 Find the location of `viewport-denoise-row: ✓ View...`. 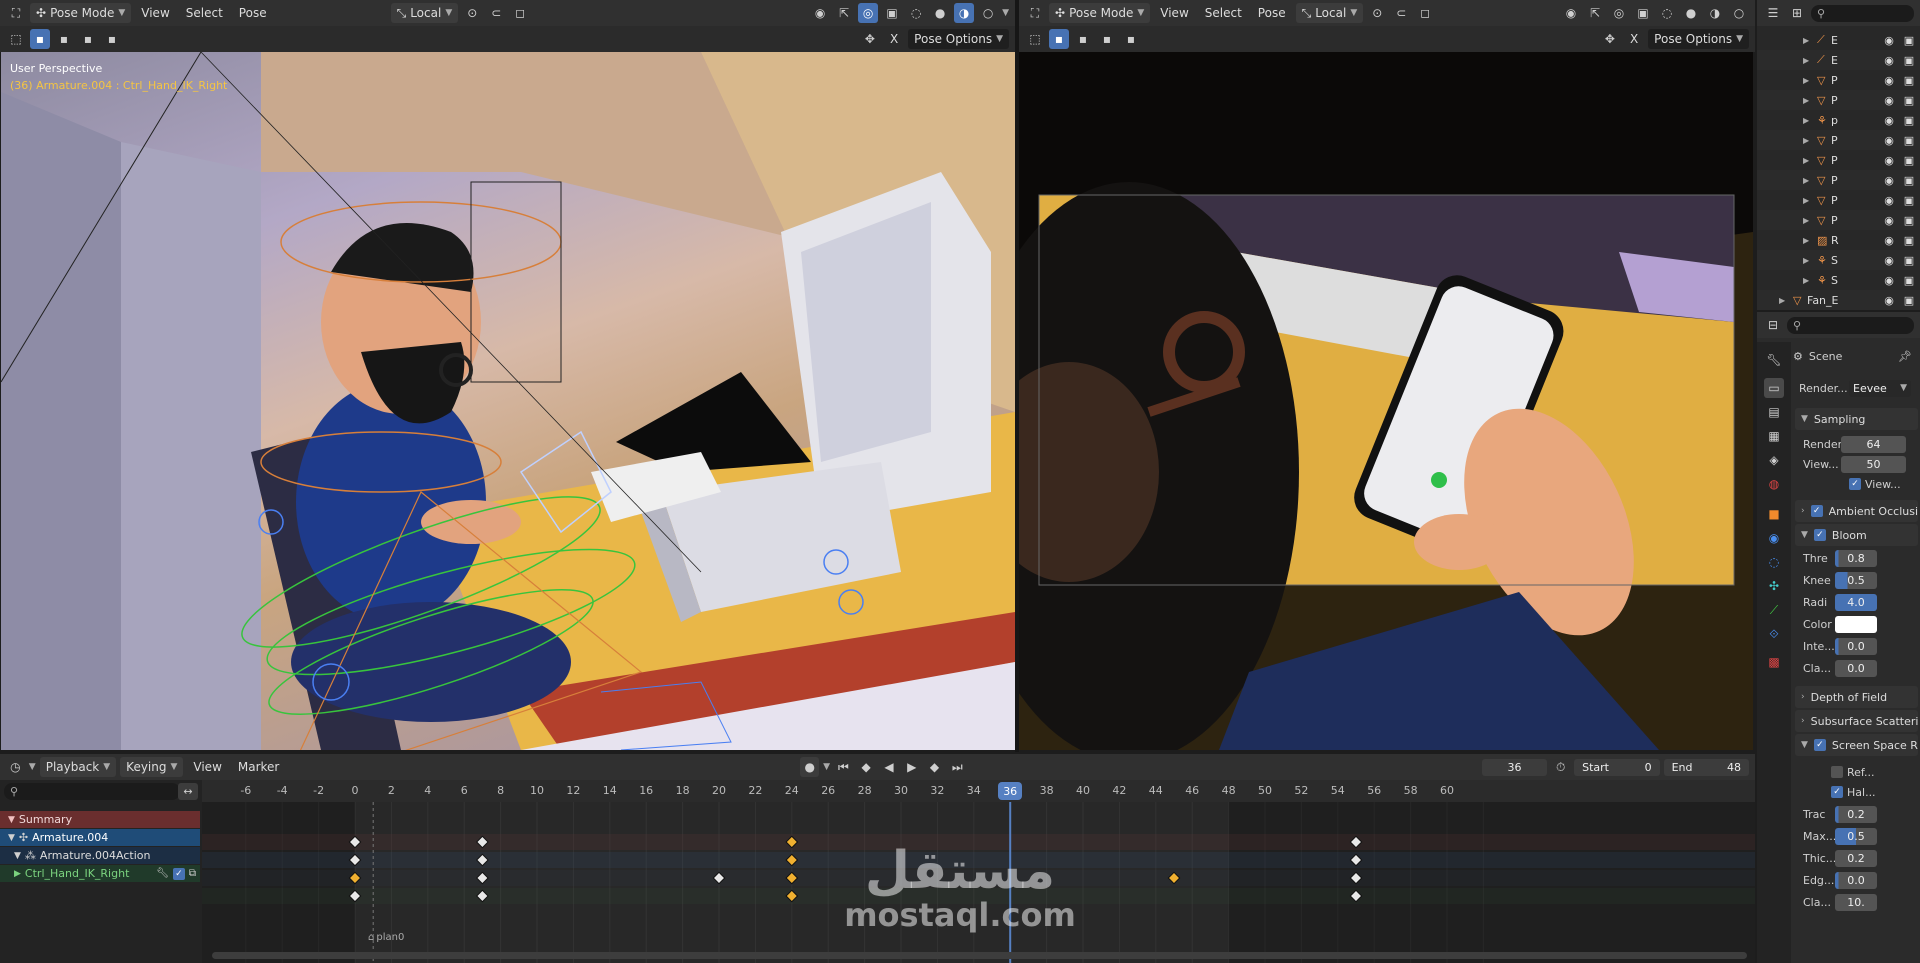

viewport-denoise-row: ✓ View... is located at coordinates (1858, 484).